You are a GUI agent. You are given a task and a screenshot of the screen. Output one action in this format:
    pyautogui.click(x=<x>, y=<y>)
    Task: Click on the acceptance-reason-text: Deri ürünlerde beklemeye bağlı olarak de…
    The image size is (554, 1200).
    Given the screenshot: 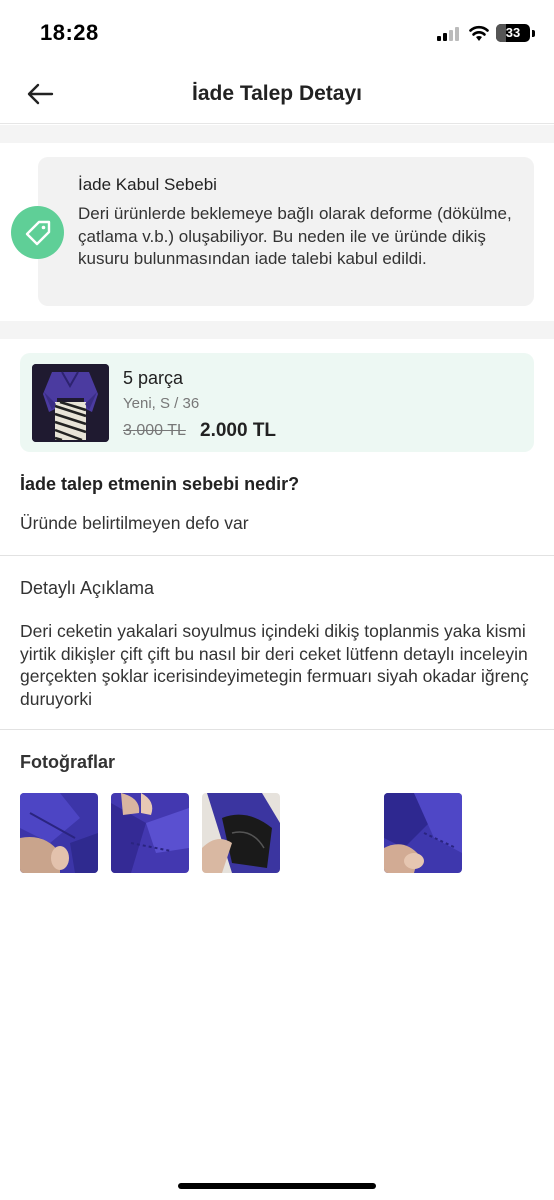 What is the action you would take?
    pyautogui.click(x=295, y=236)
    